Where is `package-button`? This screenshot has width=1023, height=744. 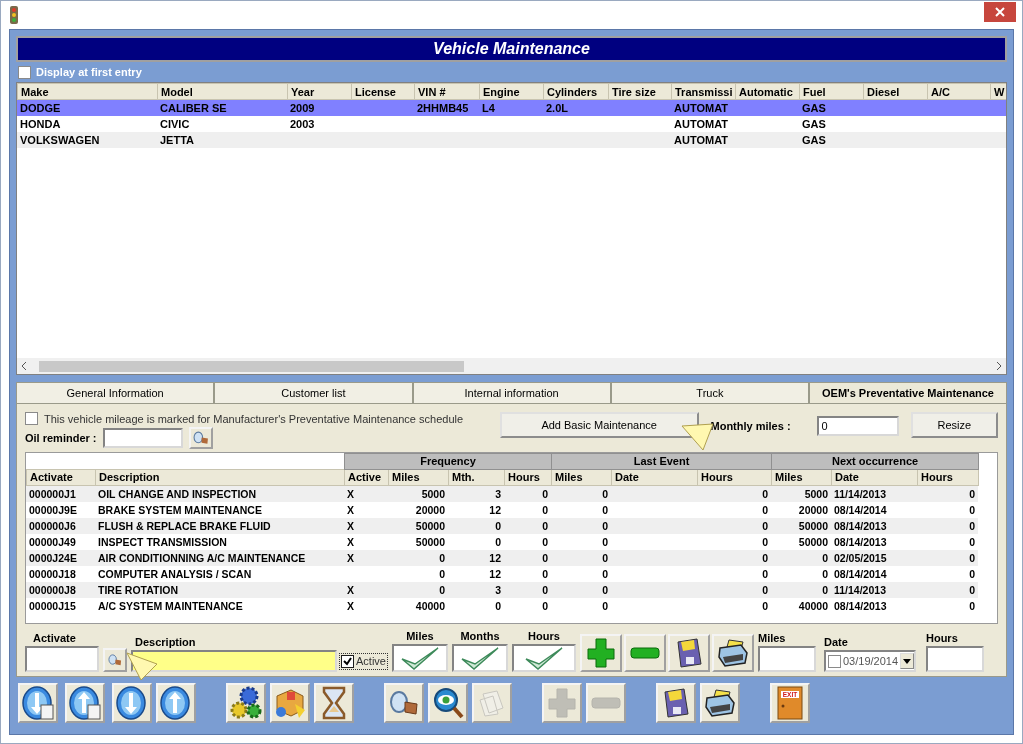
package-button is located at coordinates (290, 703).